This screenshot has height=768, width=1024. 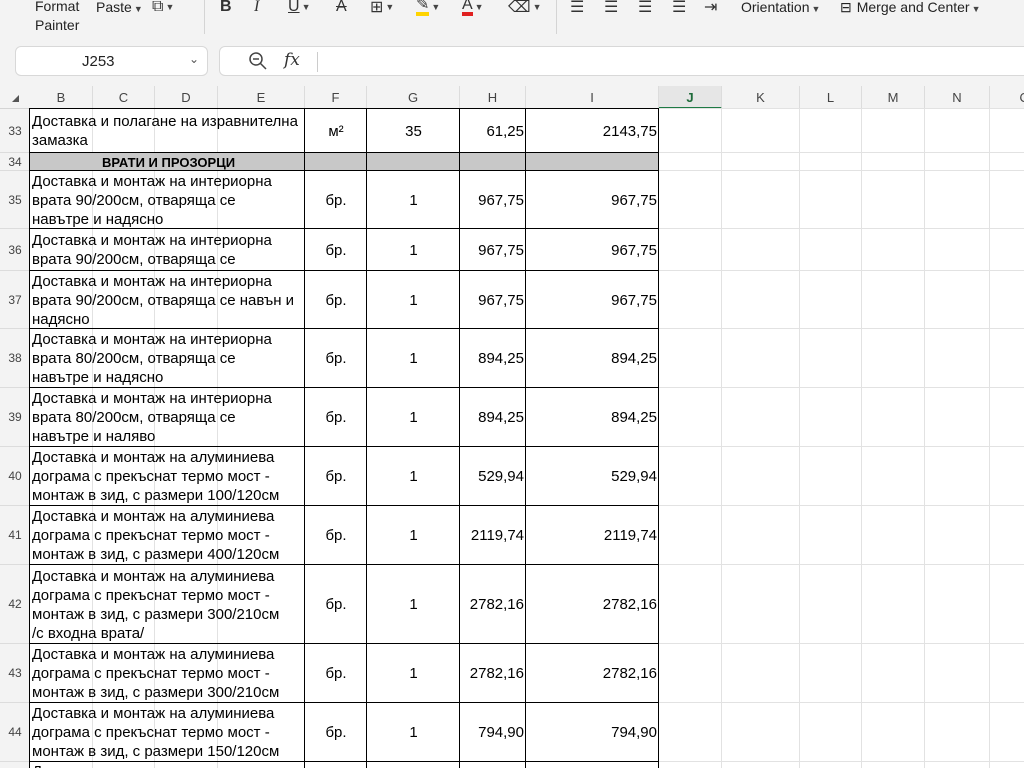 What do you see at coordinates (761, 97) in the screenshot?
I see `column-header-k: K` at bounding box center [761, 97].